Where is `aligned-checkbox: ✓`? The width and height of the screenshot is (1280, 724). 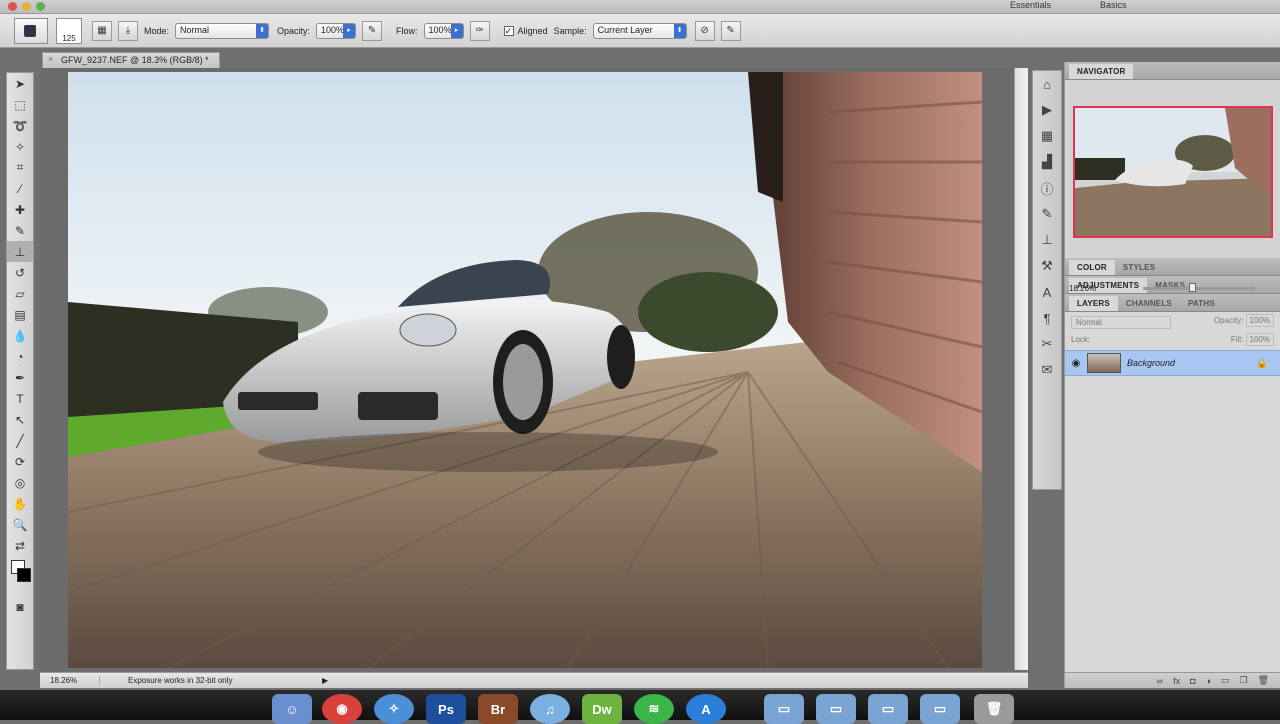
aligned-checkbox: ✓ is located at coordinates (508, 30).